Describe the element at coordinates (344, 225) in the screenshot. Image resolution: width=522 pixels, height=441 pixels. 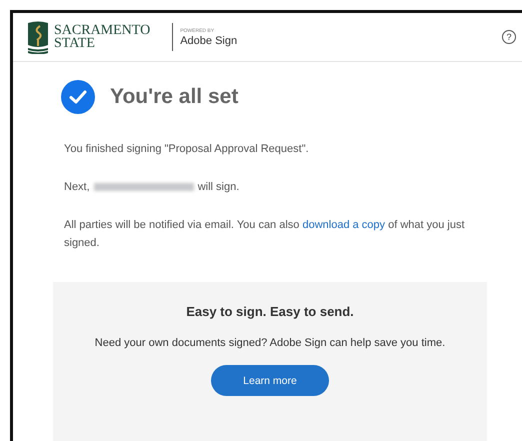
I see `download-link: download a copy` at that location.